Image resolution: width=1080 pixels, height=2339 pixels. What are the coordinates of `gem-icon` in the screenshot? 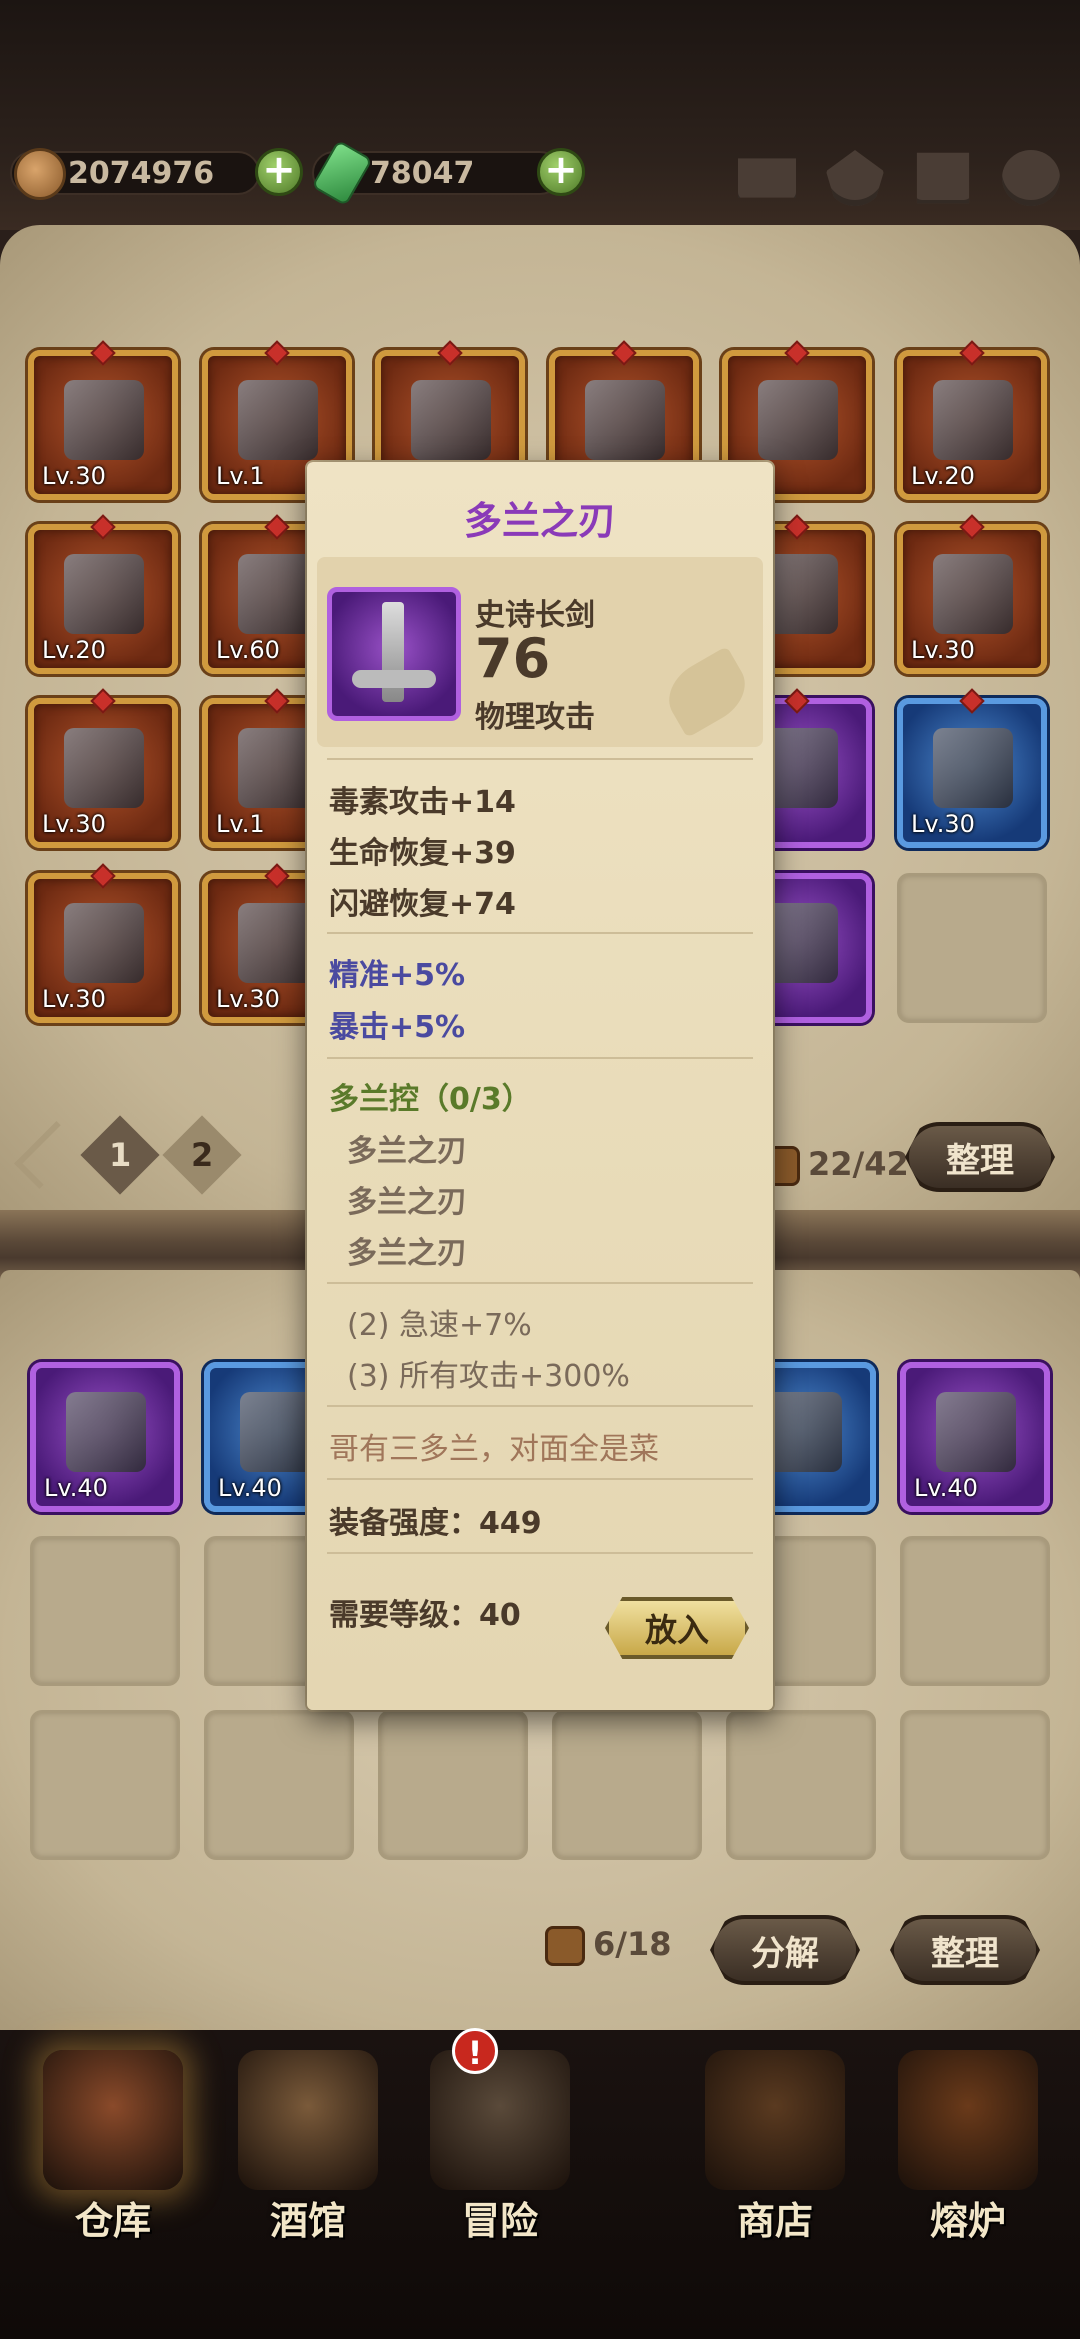 It's located at (342, 173).